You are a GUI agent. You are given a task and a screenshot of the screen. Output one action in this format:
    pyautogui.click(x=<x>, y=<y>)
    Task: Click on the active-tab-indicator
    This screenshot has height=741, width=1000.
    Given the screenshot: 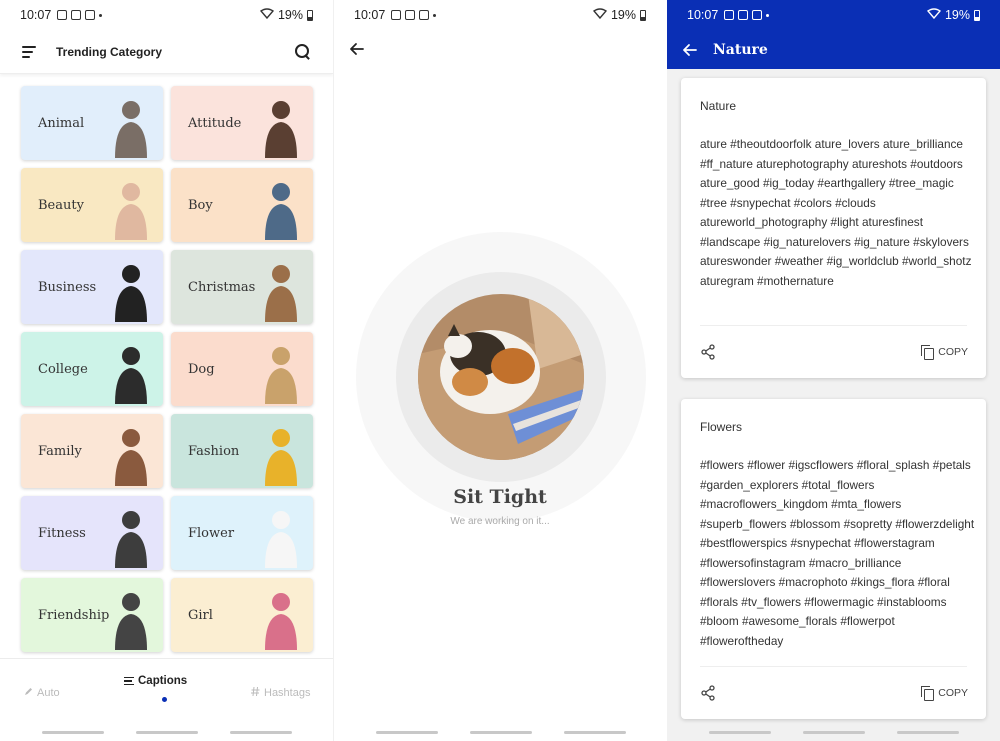 What is the action you would take?
    pyautogui.click(x=164, y=699)
    